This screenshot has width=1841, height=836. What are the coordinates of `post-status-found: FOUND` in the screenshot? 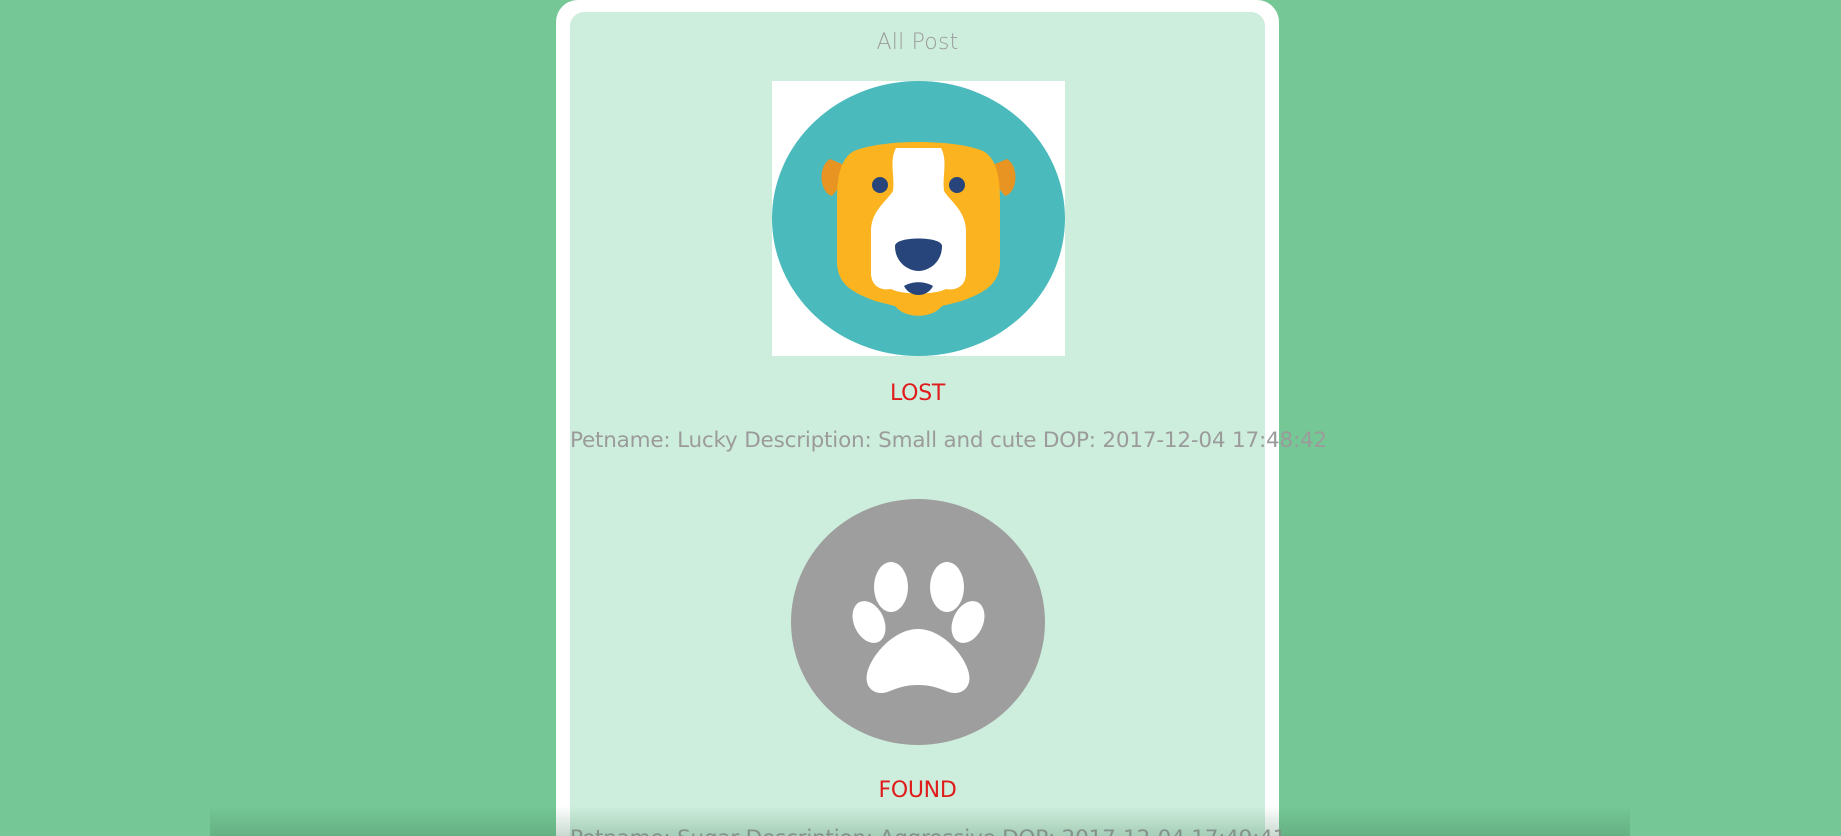 It's located at (917, 790).